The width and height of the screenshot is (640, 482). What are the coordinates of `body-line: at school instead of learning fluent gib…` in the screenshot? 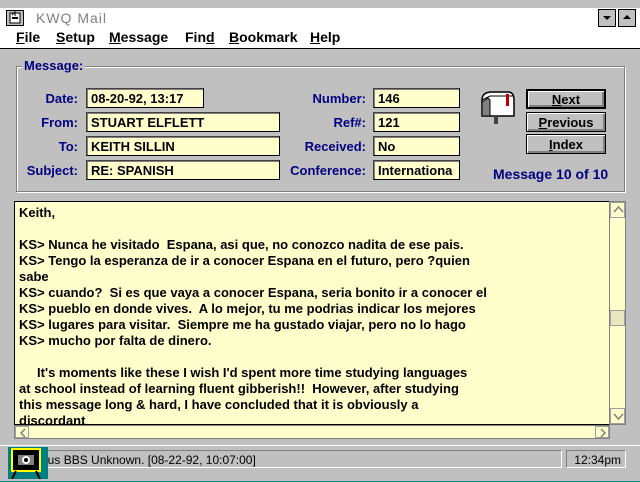 It's located at (239, 388).